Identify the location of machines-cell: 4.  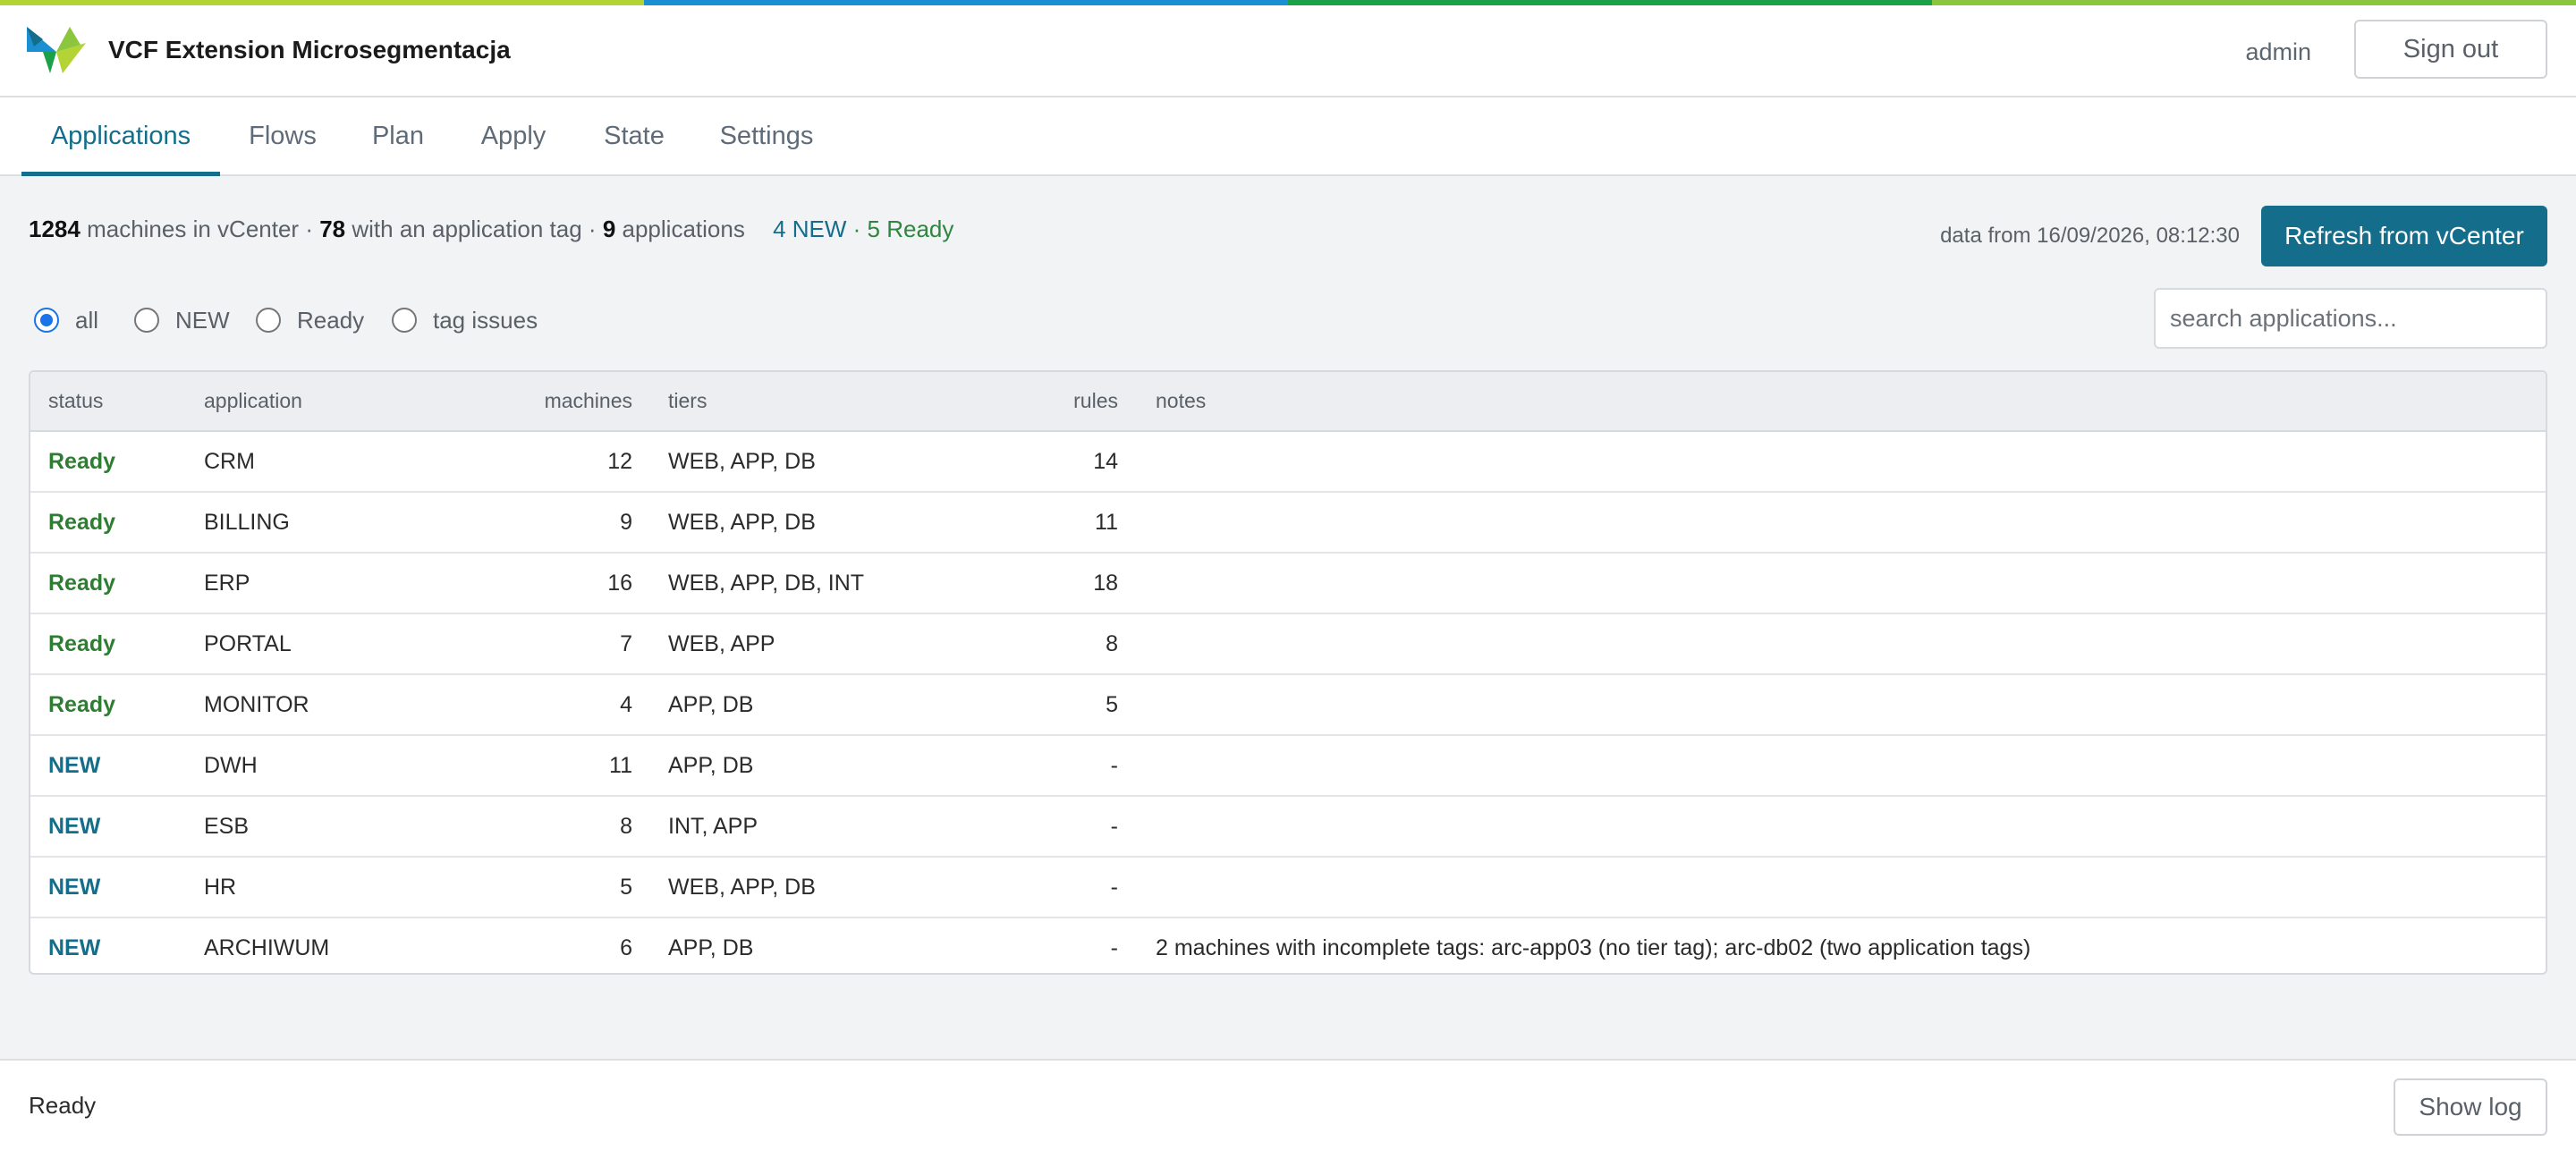
(552, 705).